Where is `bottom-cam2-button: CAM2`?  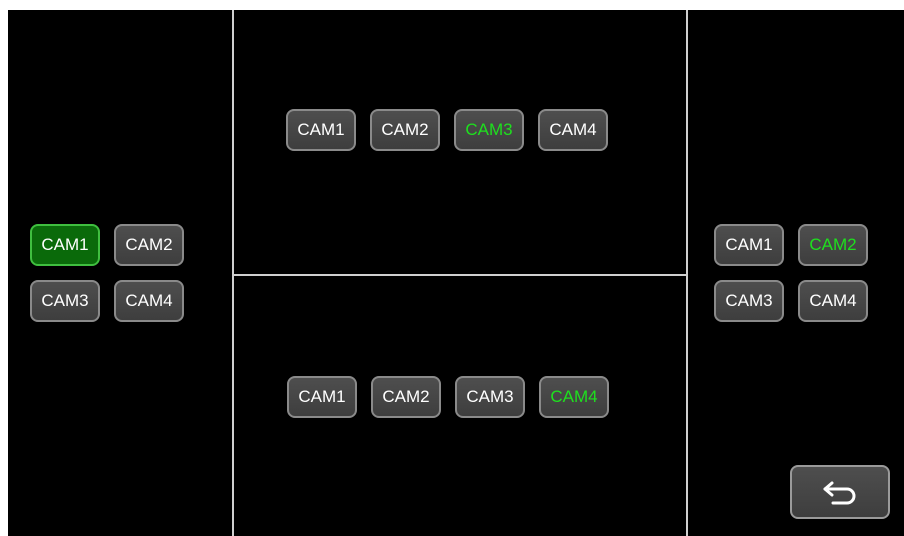
bottom-cam2-button: CAM2 is located at coordinates (406, 397).